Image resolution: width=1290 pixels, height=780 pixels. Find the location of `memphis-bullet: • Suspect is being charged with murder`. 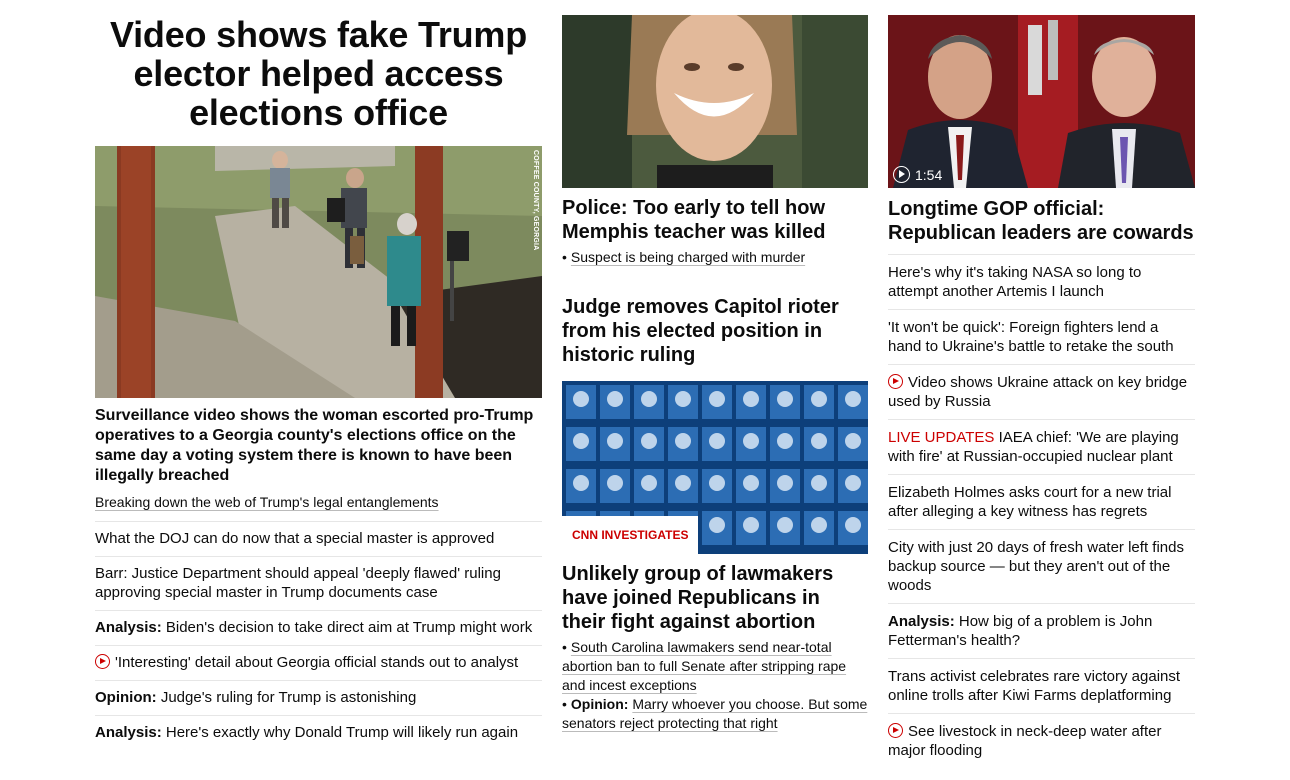

memphis-bullet: • Suspect is being charged with murder is located at coordinates (715, 257).